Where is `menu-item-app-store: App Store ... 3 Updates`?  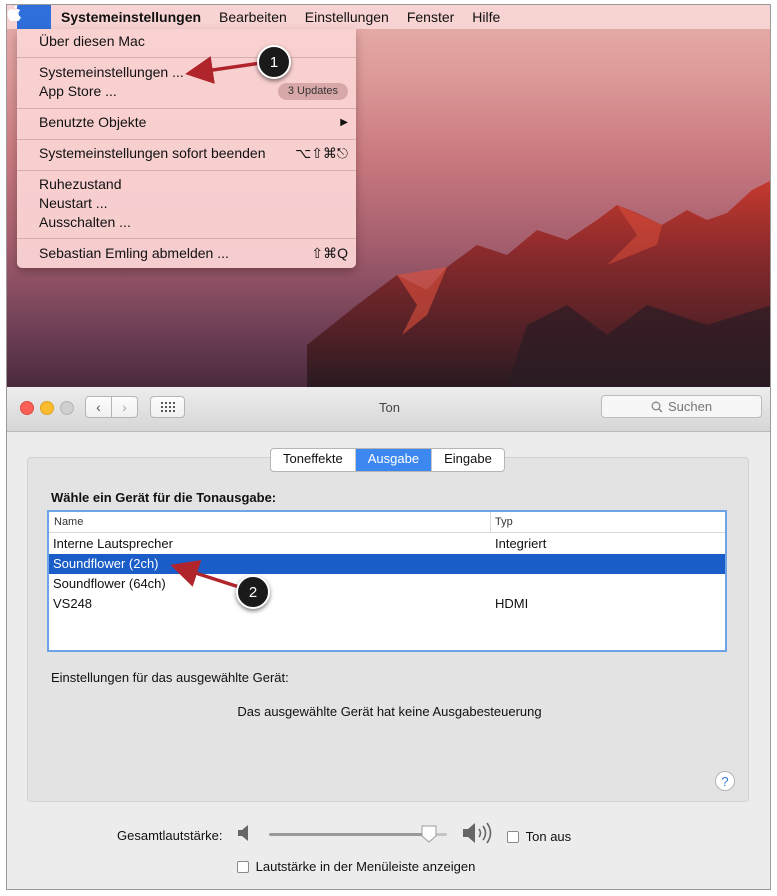
menu-item-app-store: App Store ... 3 Updates is located at coordinates (193, 91).